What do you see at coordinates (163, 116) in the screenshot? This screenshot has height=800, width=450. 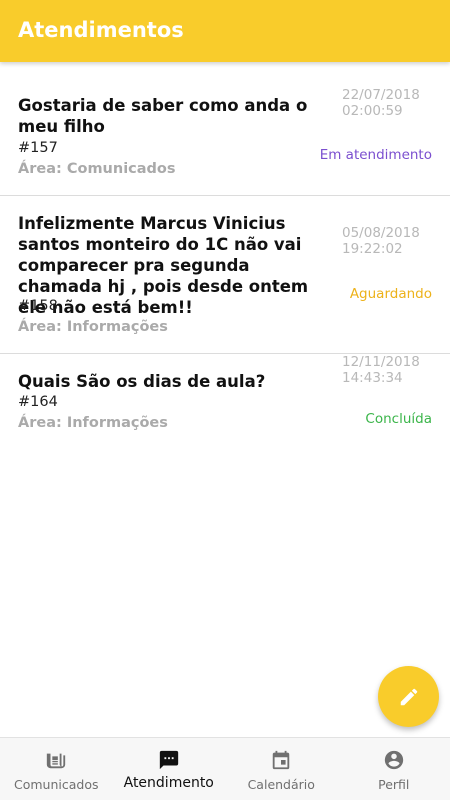 I see `ticket-title: Gostaria de saber como anda o meu filho` at bounding box center [163, 116].